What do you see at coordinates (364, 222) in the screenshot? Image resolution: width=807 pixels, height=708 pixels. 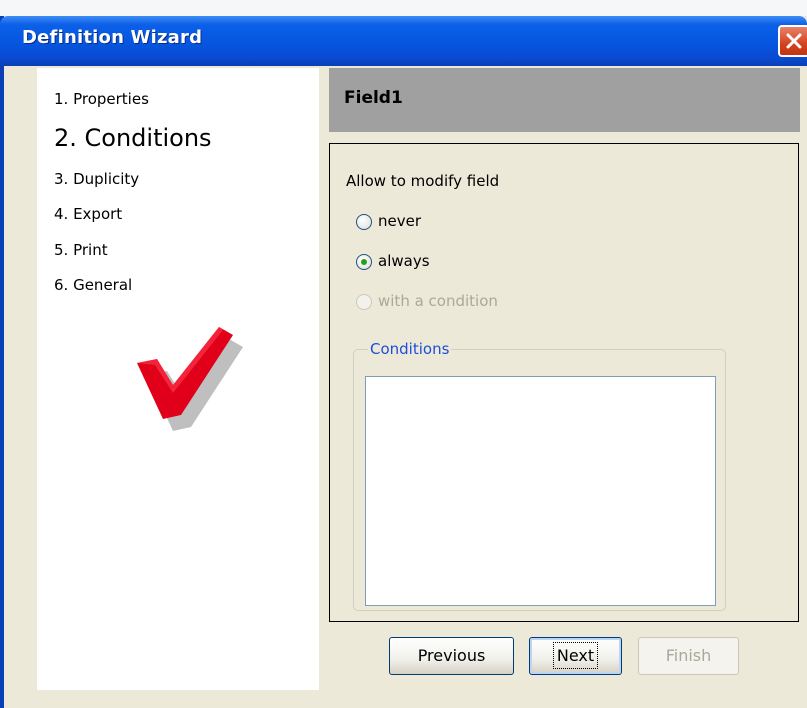 I see `radio-never-button` at bounding box center [364, 222].